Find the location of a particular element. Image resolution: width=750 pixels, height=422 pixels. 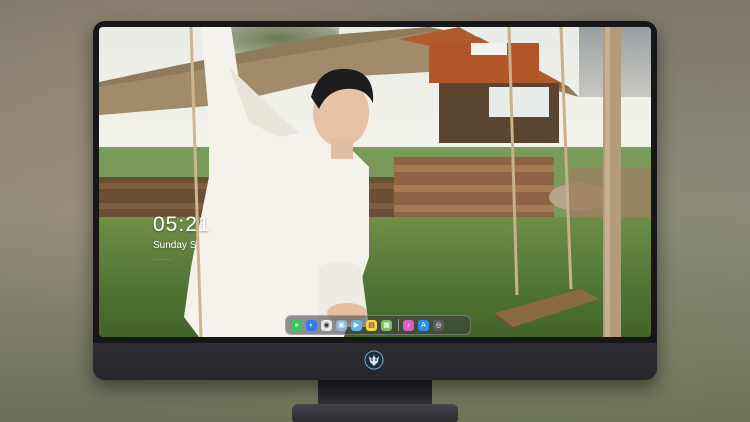

chrome-icon: ◉ is located at coordinates (326, 325).